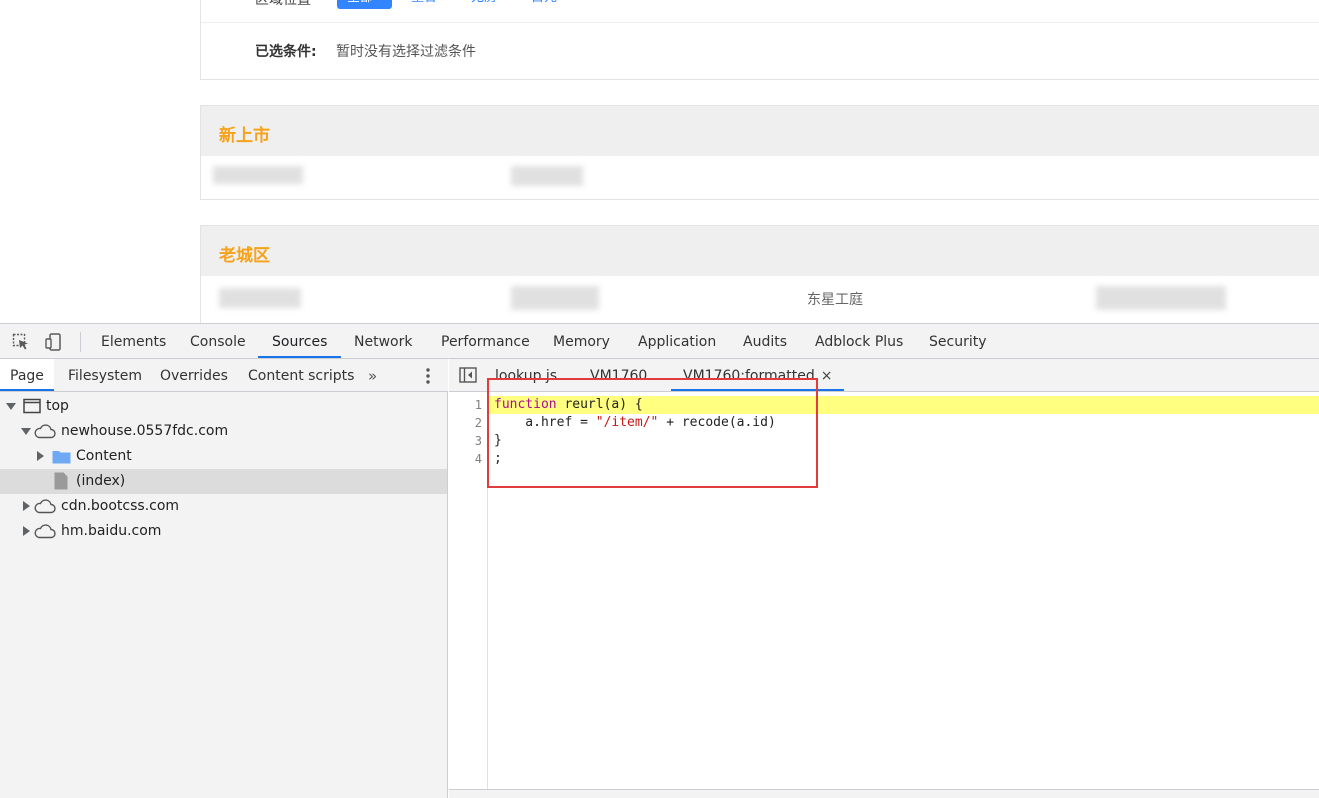 The width and height of the screenshot is (1319, 798). Describe the element at coordinates (194, 375) in the screenshot. I see `nav-tab-overrides: Overrides` at that location.